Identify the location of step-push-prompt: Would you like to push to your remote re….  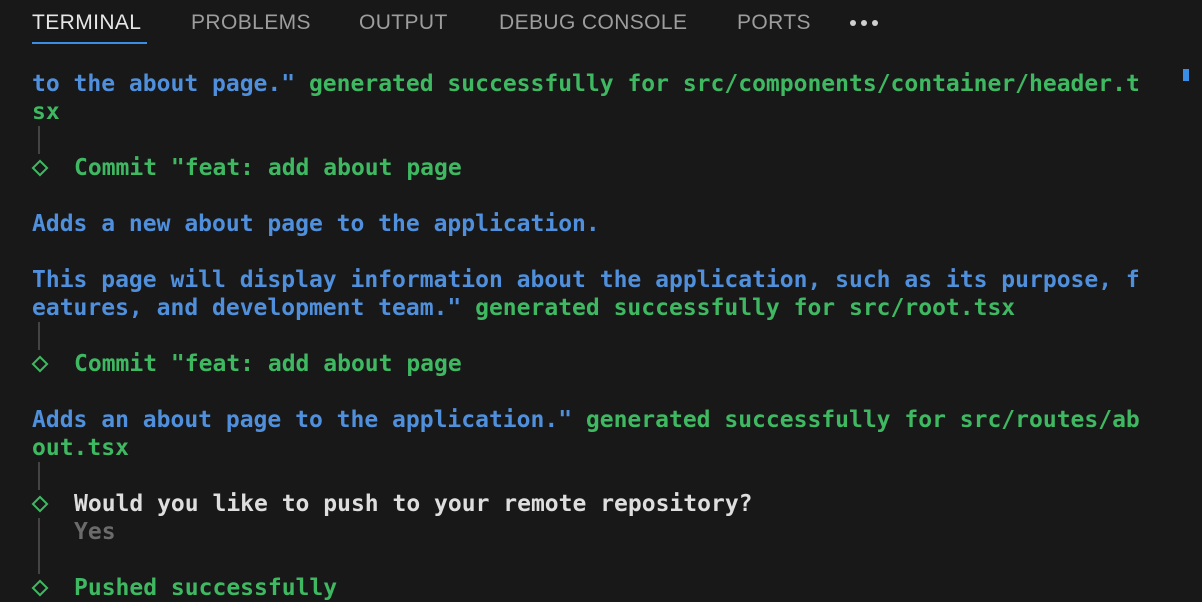
(601, 504).